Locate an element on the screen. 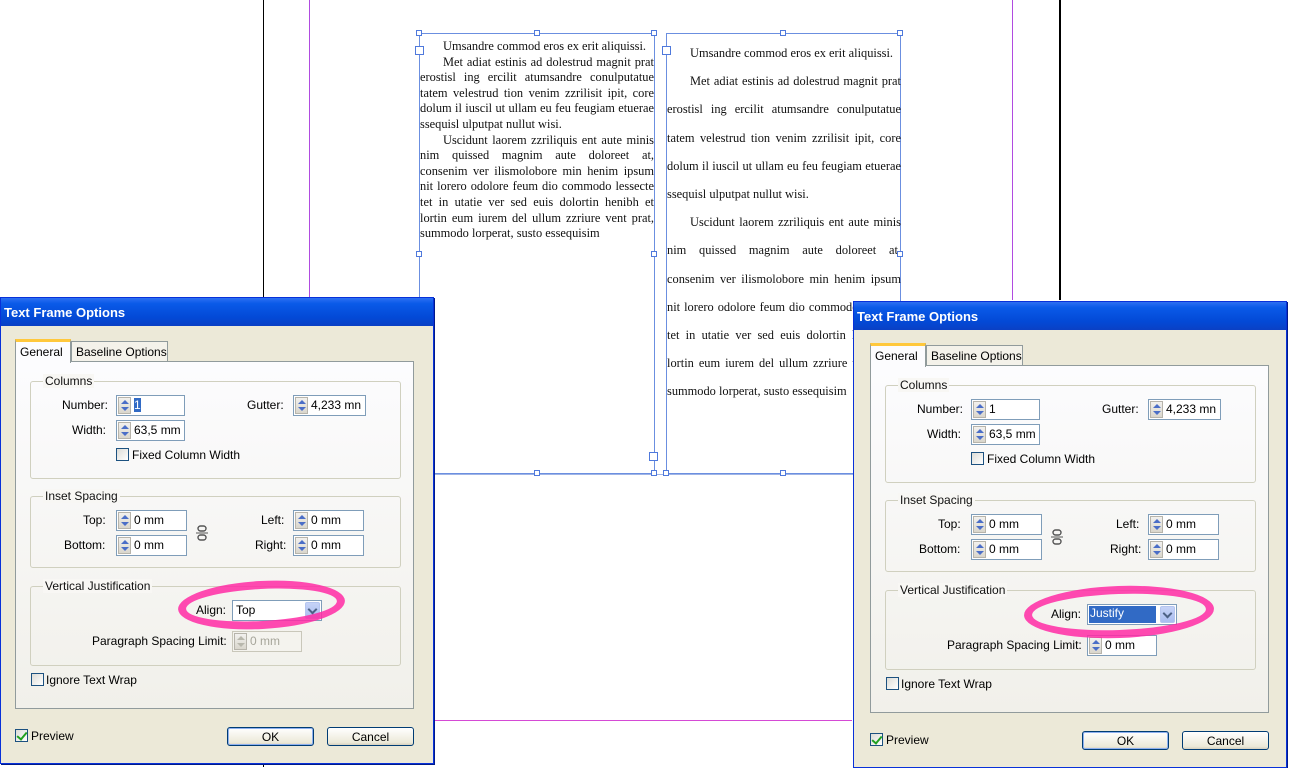  align-value: Top is located at coordinates (246, 610).